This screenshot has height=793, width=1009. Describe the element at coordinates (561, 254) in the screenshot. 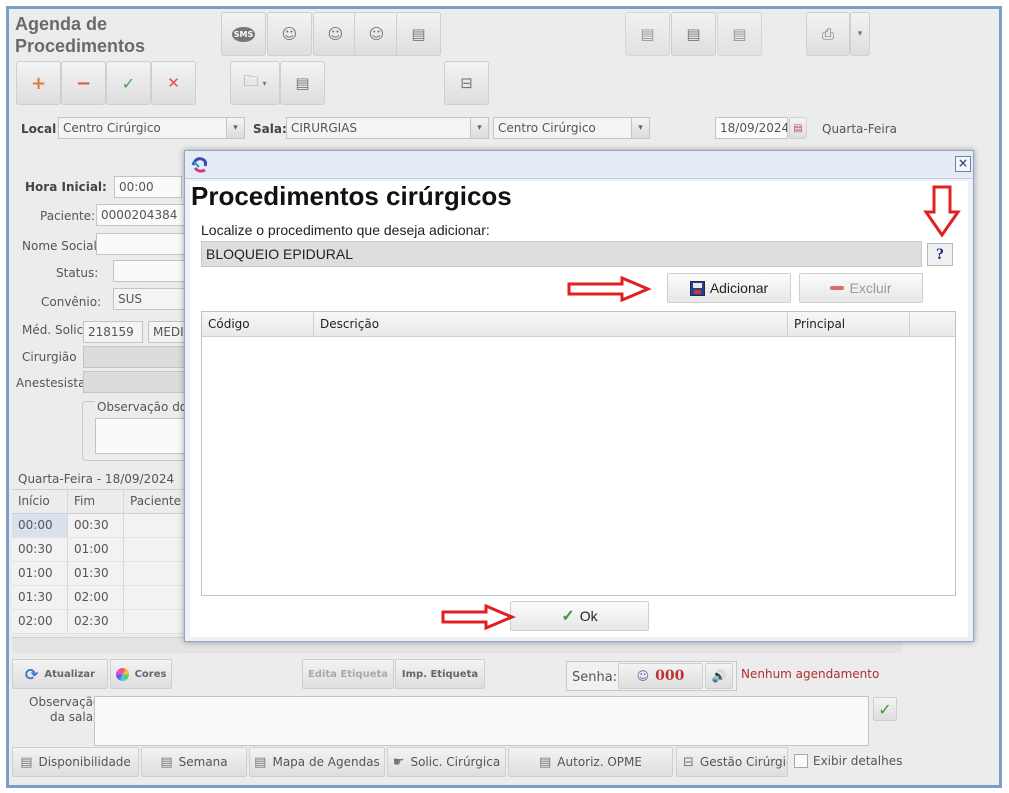

I see `procedure-search-input: BLOQUEIO EPIDURAL` at that location.